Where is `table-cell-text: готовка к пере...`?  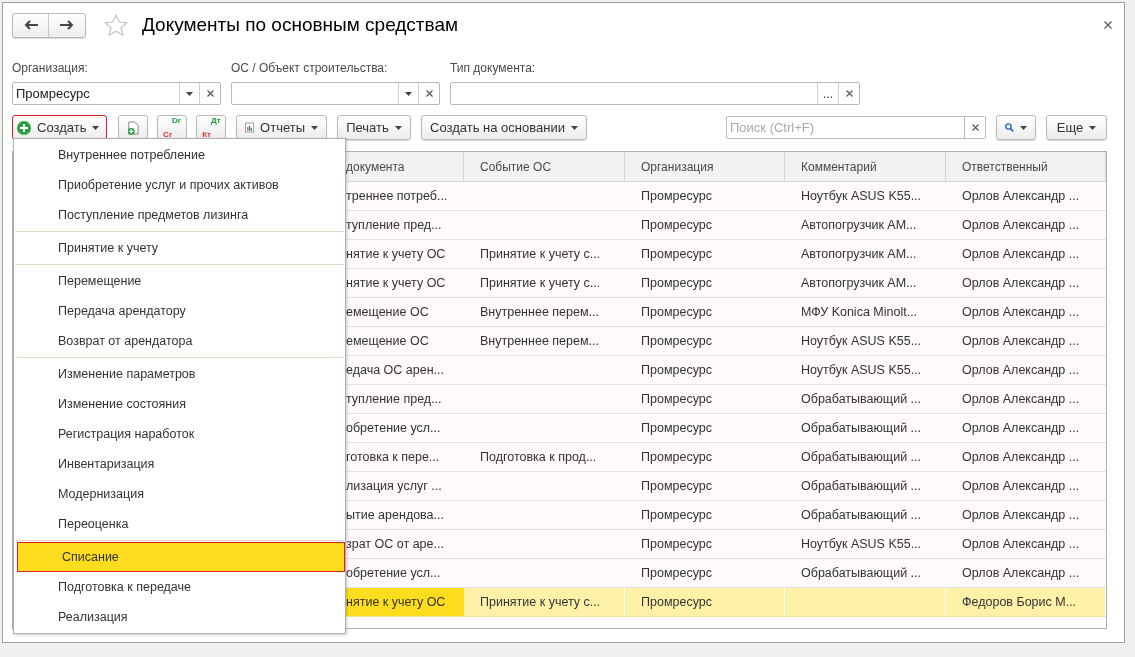
table-cell-text: готовка к пере... is located at coordinates (393, 457).